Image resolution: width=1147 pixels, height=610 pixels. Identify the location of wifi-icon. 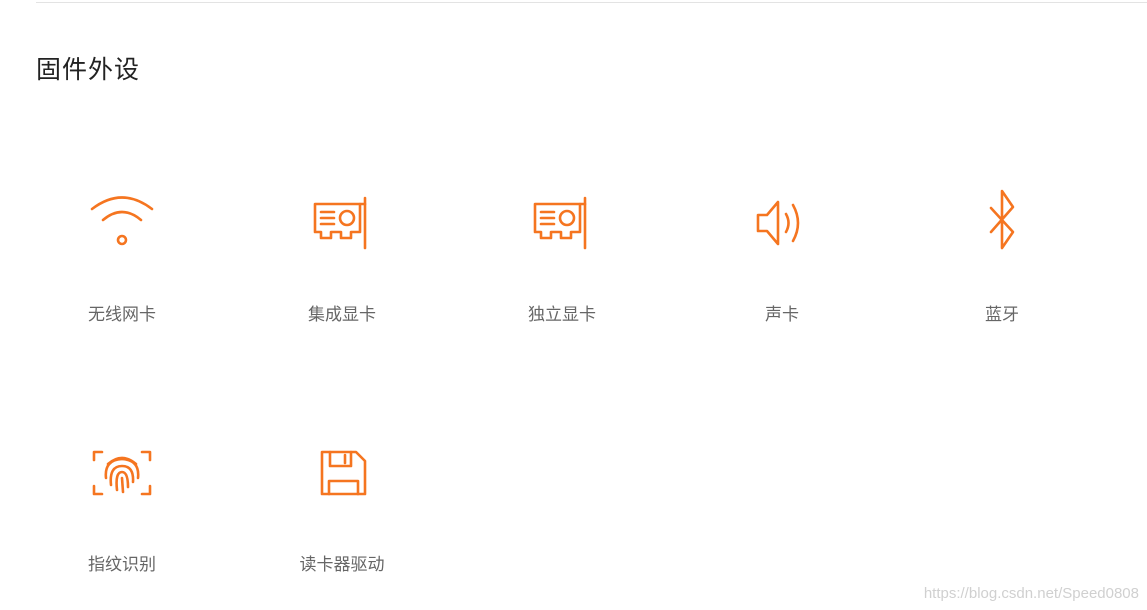
(122, 223).